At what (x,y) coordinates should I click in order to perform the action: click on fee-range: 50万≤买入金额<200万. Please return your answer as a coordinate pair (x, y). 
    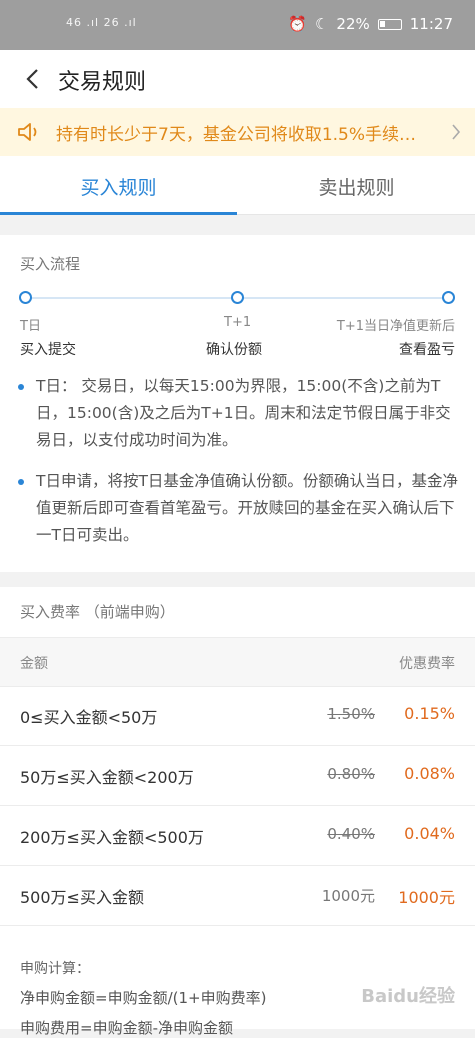
    Looking at the image, I should click on (107, 777).